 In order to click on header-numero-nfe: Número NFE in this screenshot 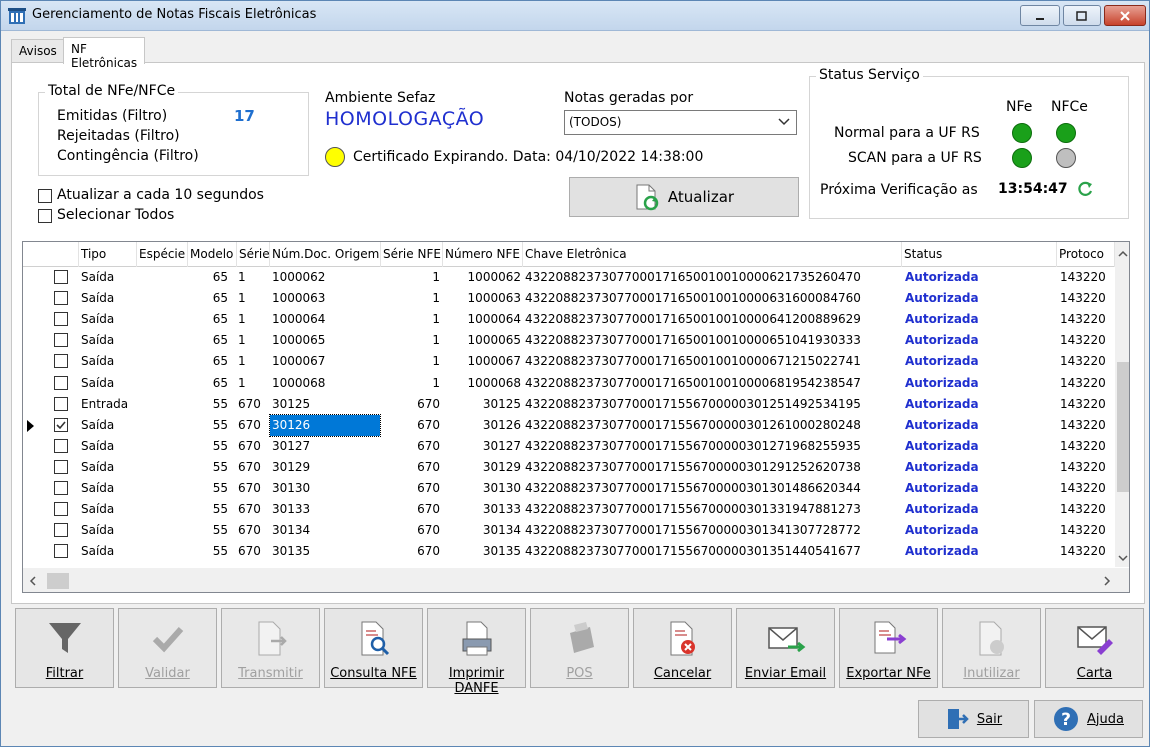, I will do `click(483, 254)`.